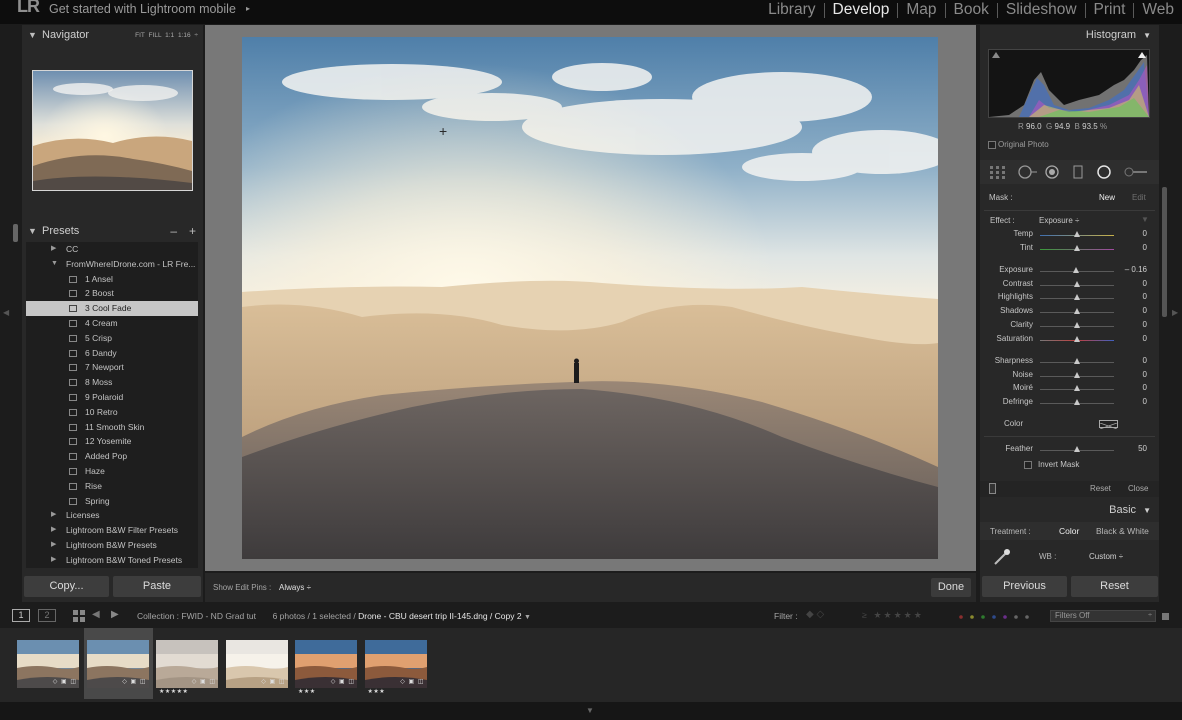 The image size is (1182, 720). What do you see at coordinates (166, 35) in the screenshot?
I see `navigator-zoom-options: FIT FILL 1:1 1:16 ÷` at bounding box center [166, 35].